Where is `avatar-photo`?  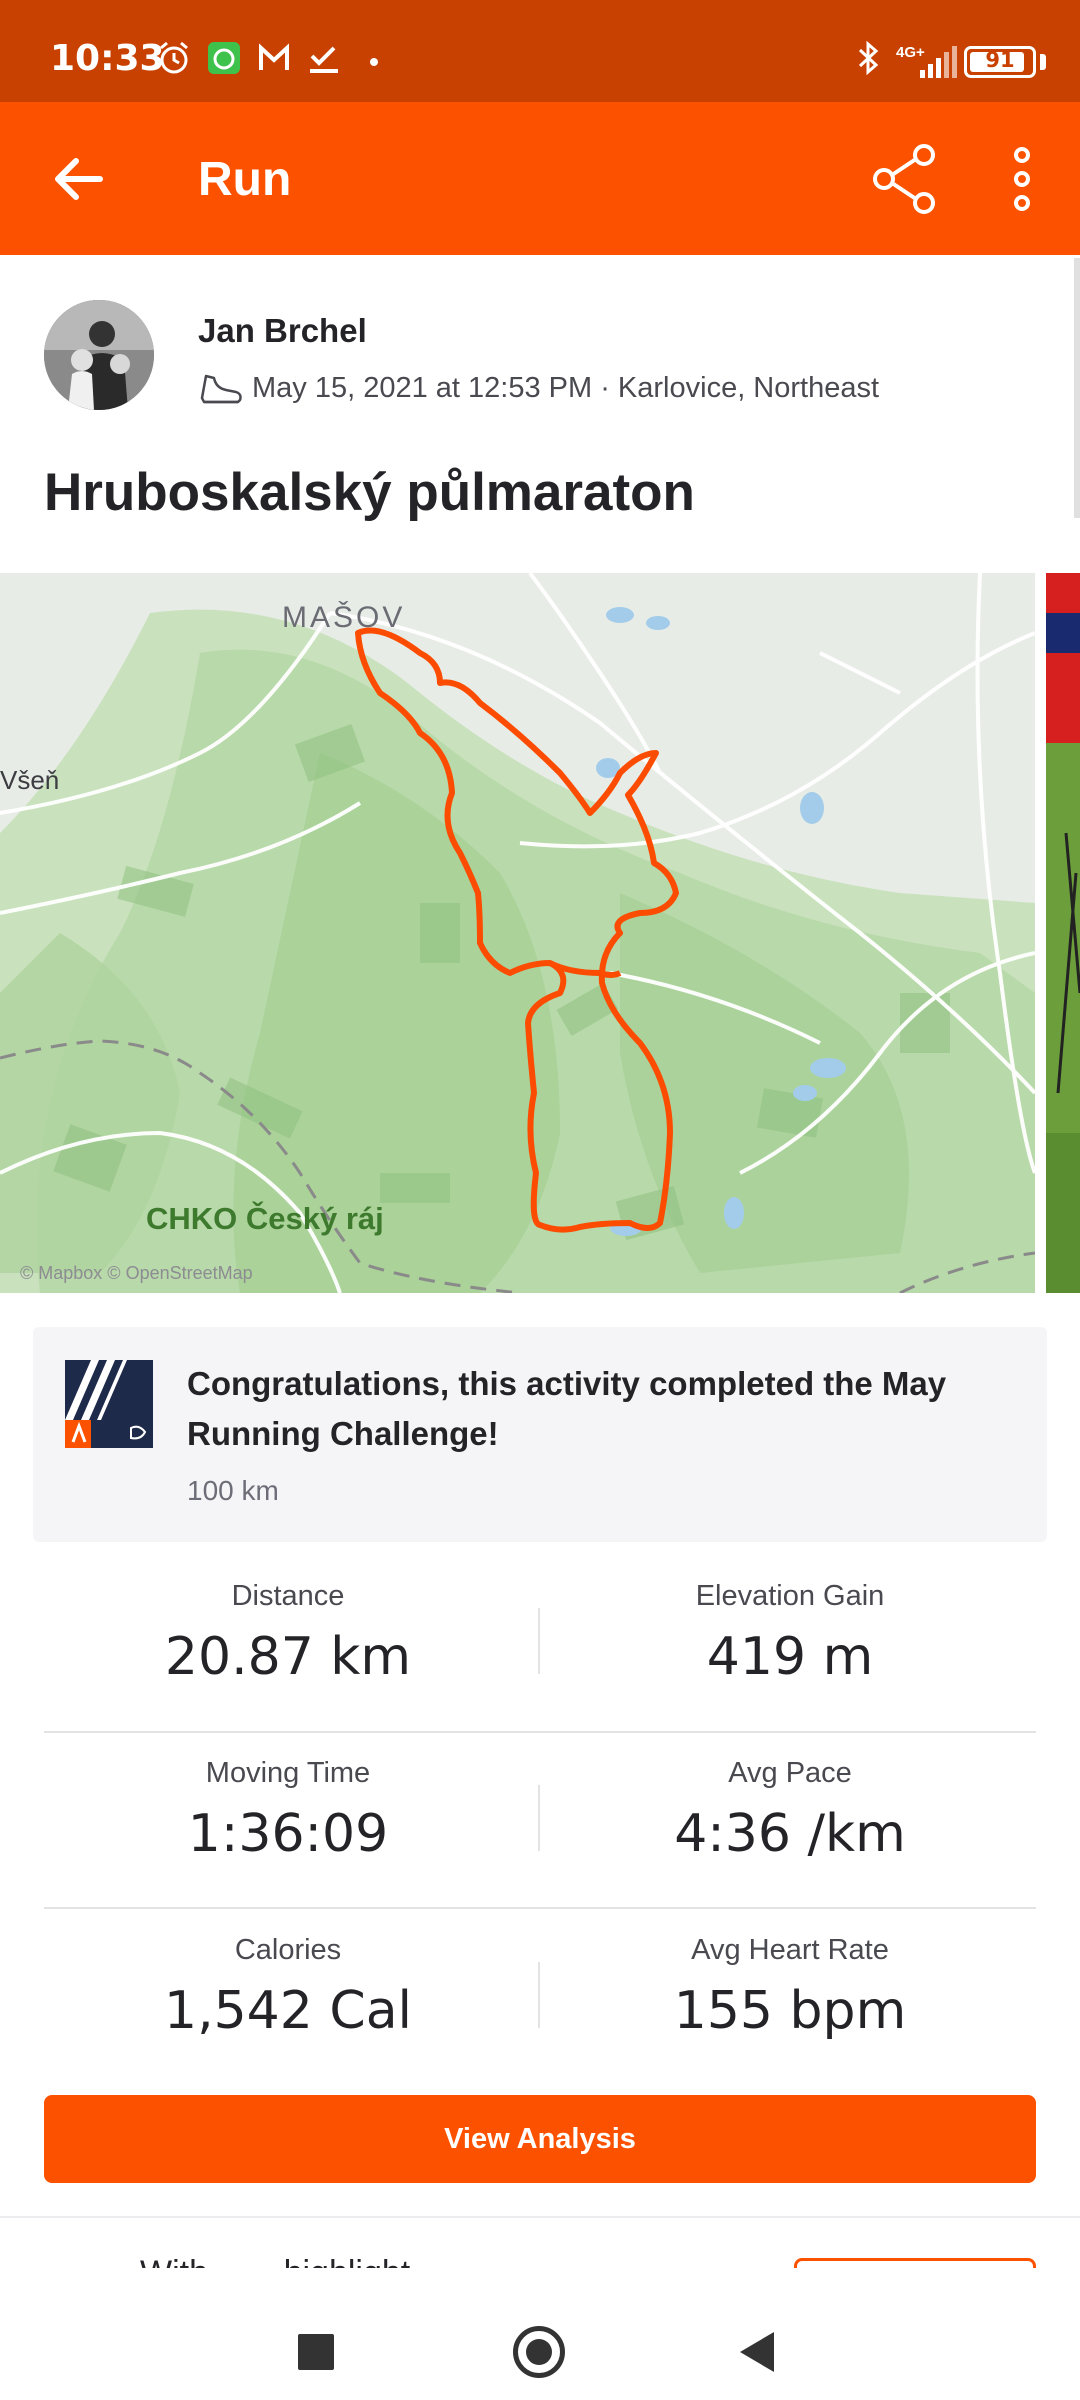 avatar-photo is located at coordinates (99, 355).